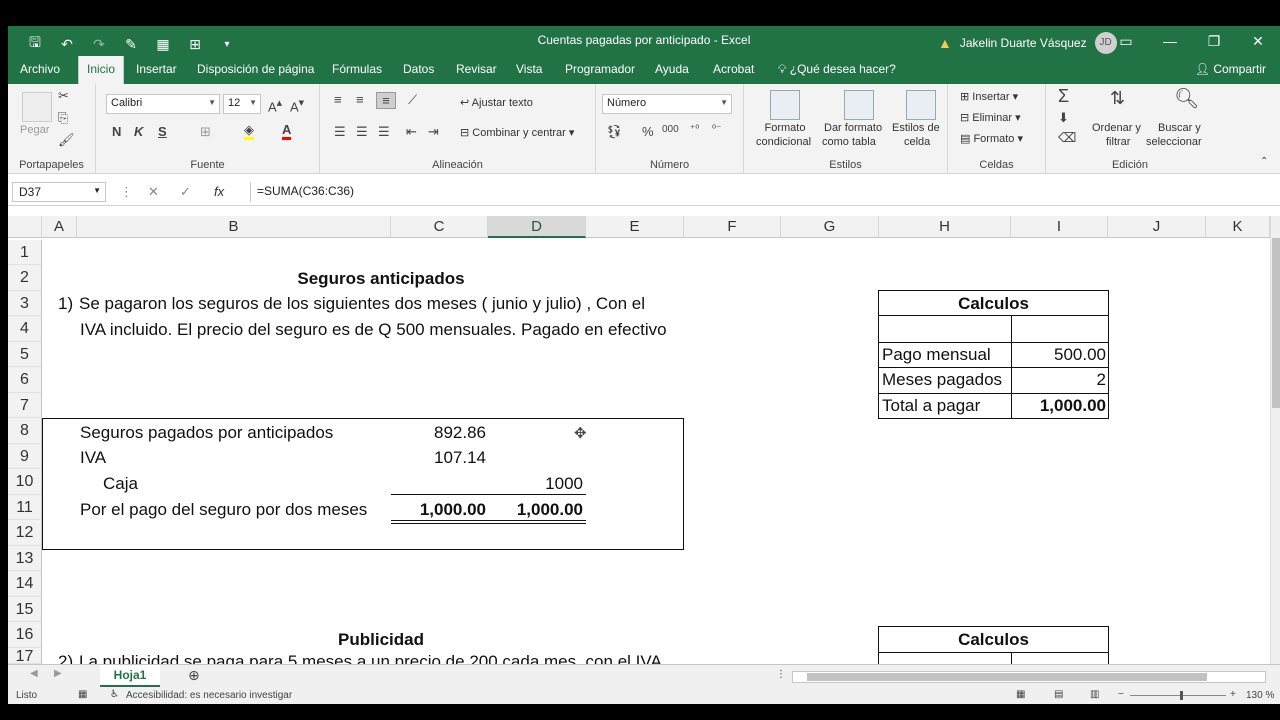 The image size is (1280, 720). I want to click on scroll-right-icon: ▶, so click(58, 673).